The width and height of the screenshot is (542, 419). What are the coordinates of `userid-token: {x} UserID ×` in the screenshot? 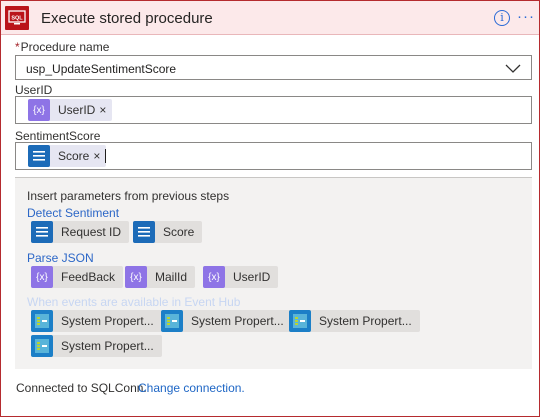 It's located at (70, 110).